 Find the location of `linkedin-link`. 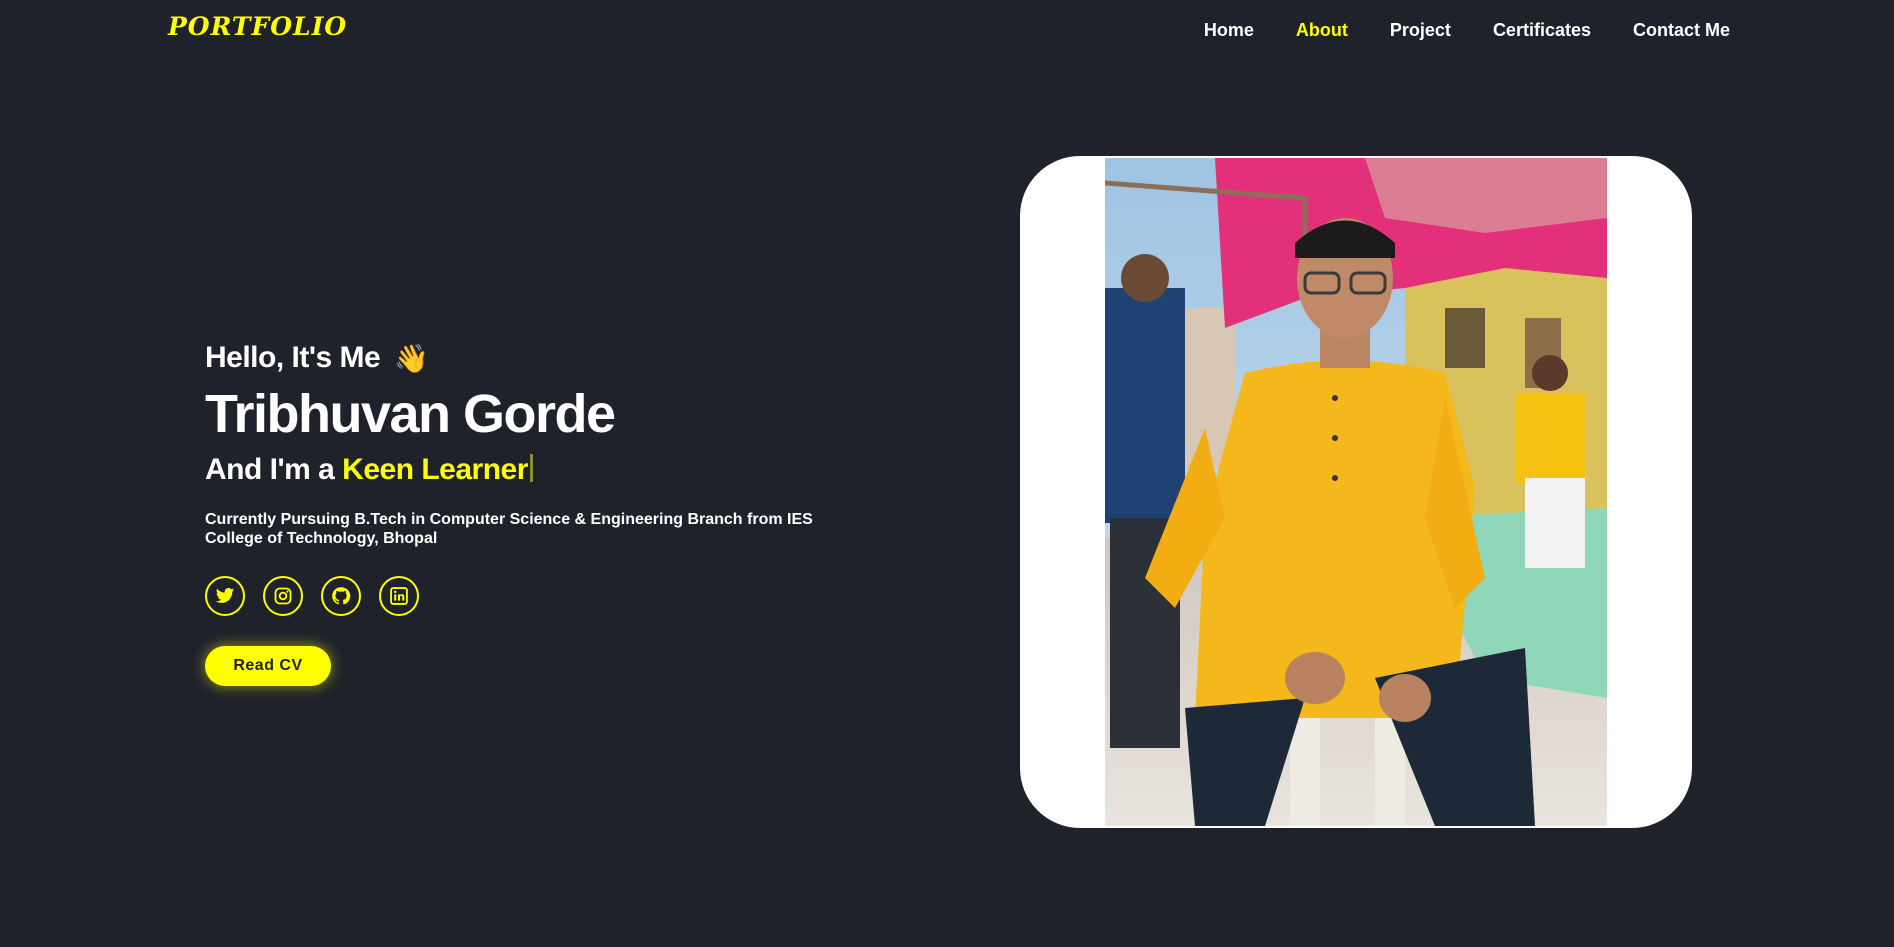

linkedin-link is located at coordinates (399, 596).